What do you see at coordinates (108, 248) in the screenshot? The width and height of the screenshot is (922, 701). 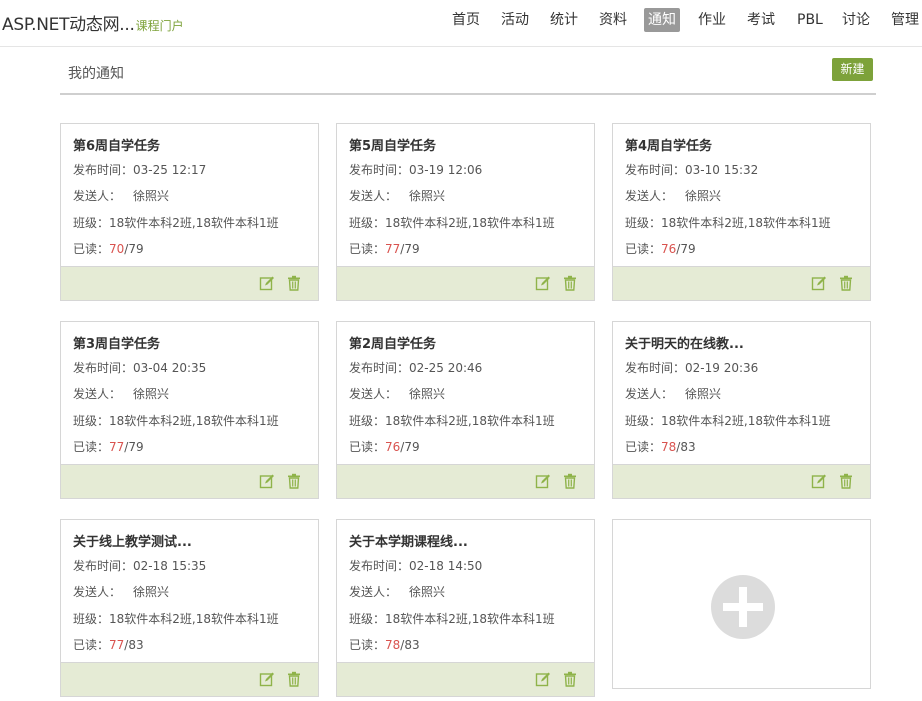 I see `read-count-row: 已读：70/79` at bounding box center [108, 248].